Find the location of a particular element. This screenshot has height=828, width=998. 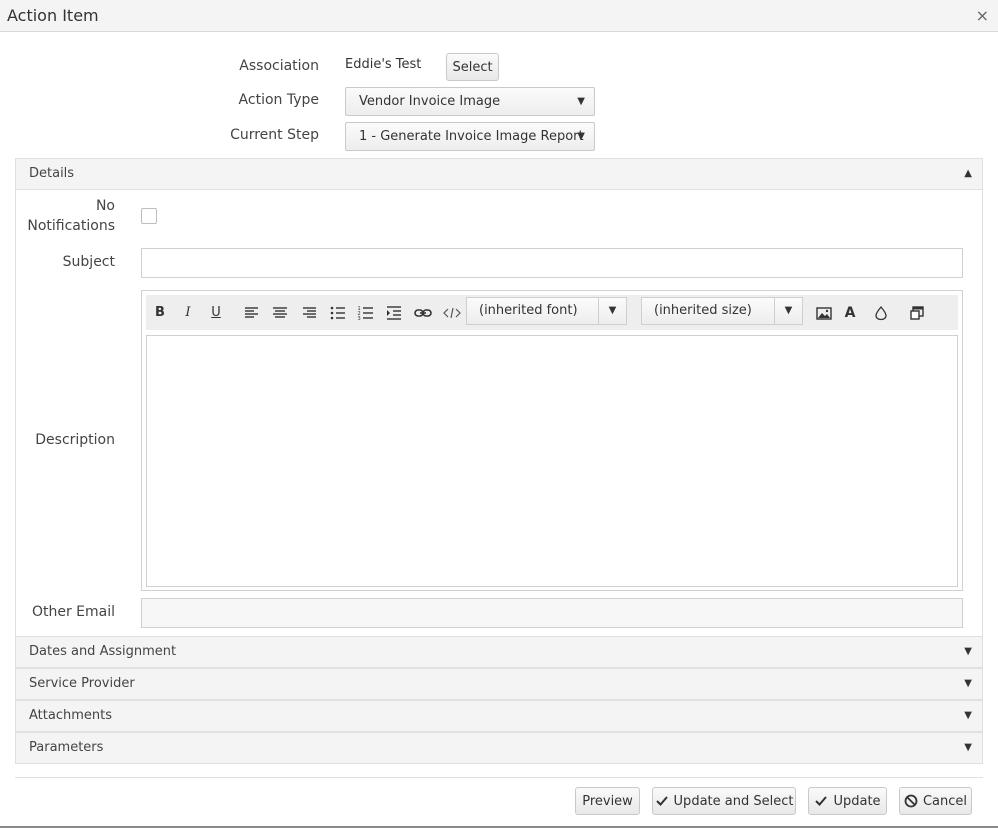

font-size-value: (inherited size) is located at coordinates (703, 310).